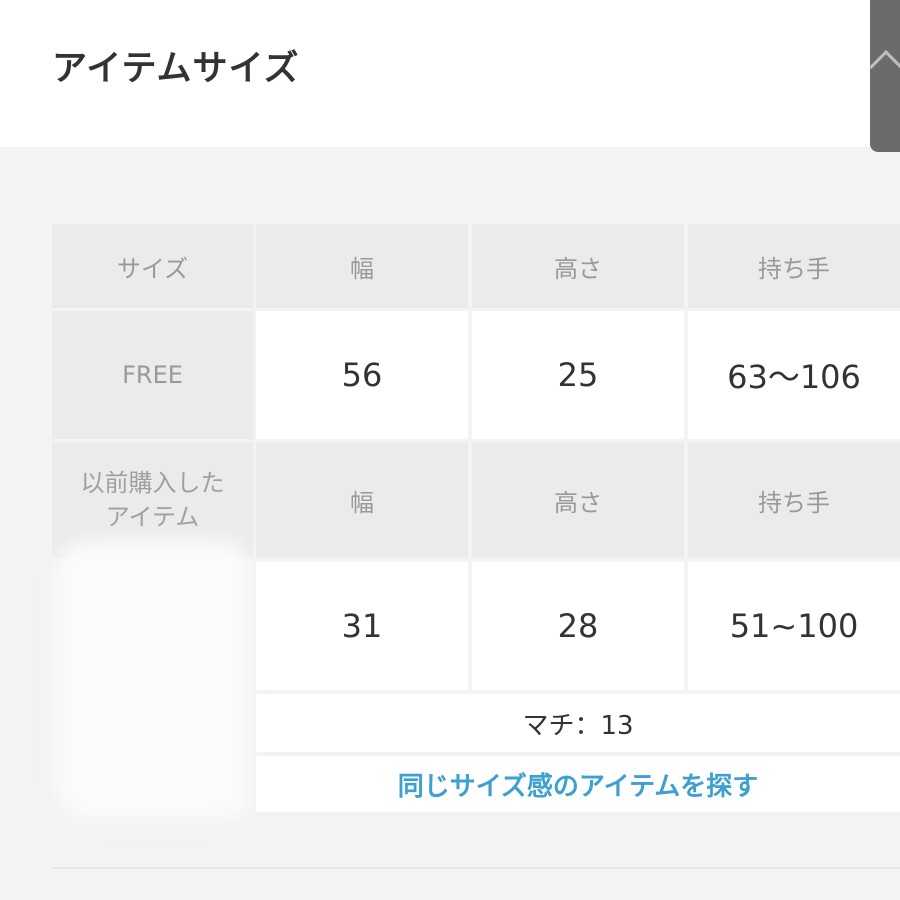 This screenshot has width=900, height=900. I want to click on value-handle: 63〜106, so click(794, 375).